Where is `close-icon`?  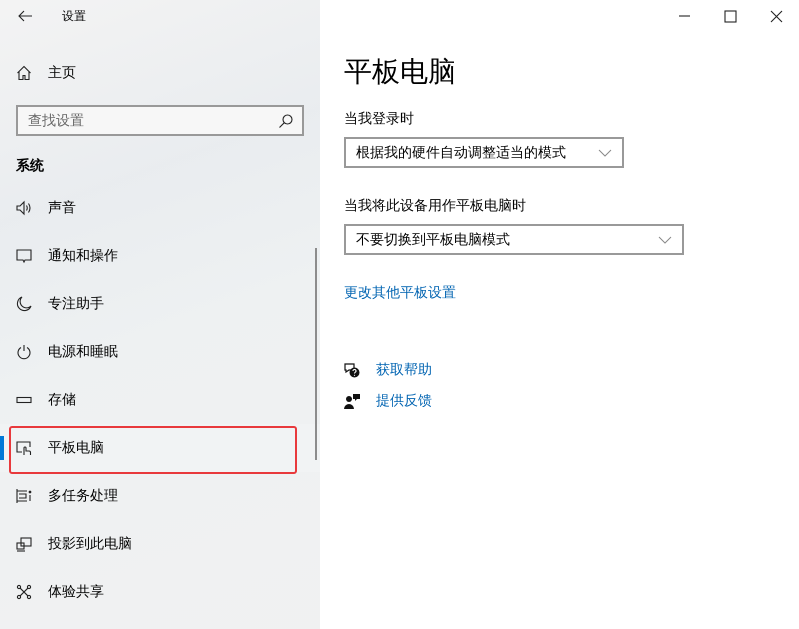
close-icon is located at coordinates (776, 16).